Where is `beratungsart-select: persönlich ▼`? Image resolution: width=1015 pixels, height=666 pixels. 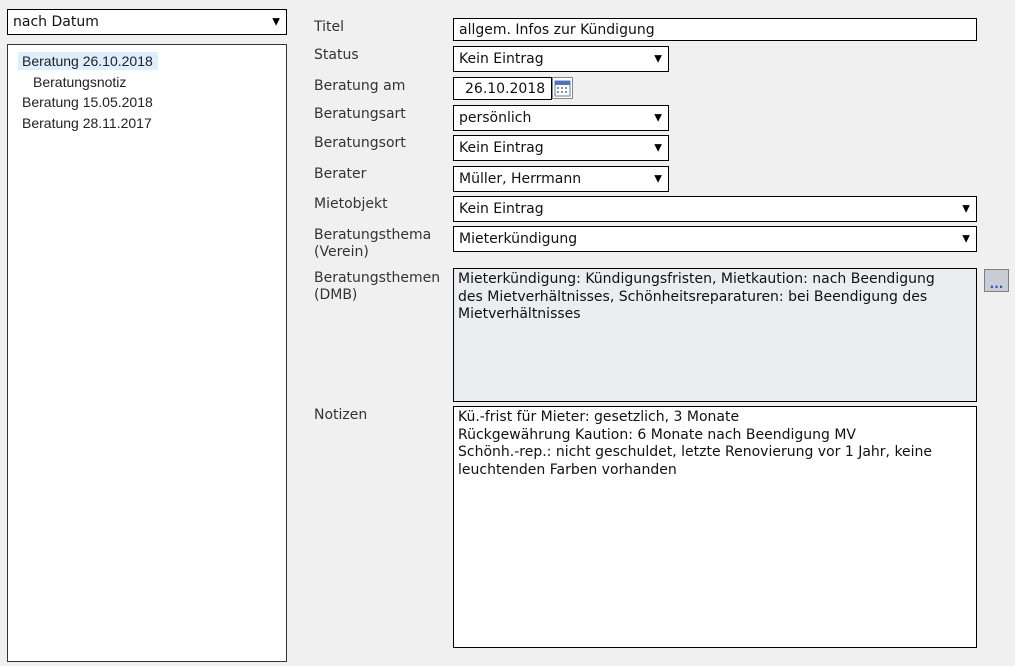
beratungsart-select: persönlich ▼ is located at coordinates (561, 118).